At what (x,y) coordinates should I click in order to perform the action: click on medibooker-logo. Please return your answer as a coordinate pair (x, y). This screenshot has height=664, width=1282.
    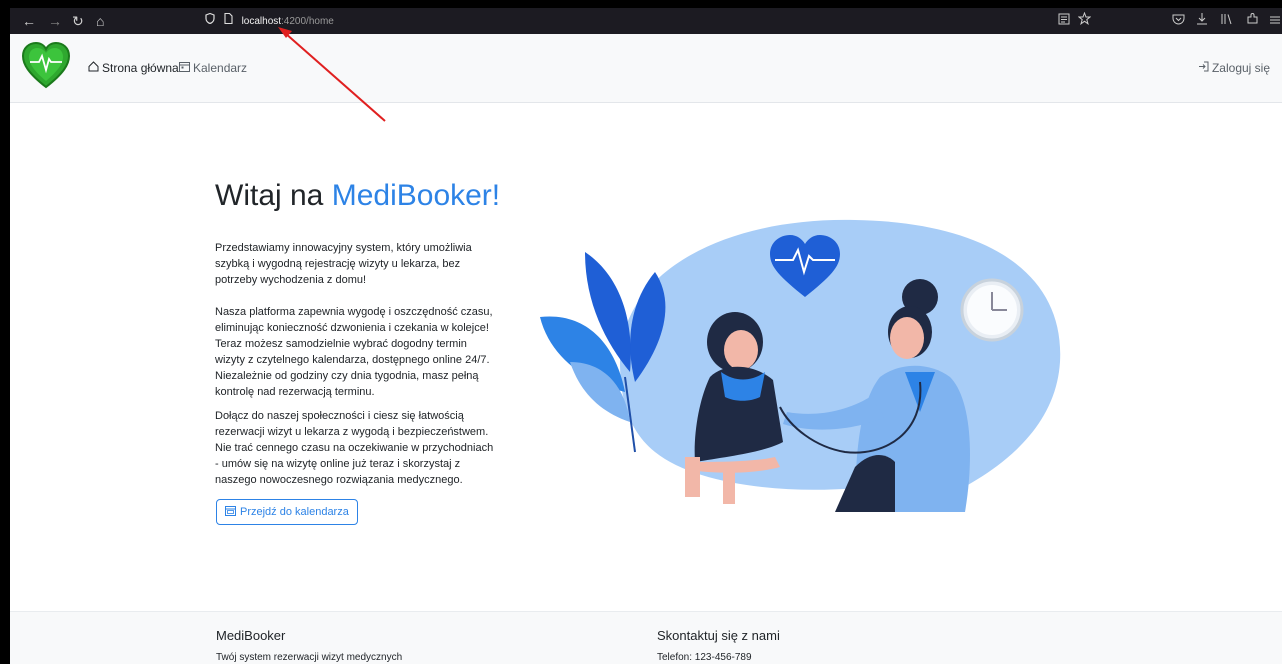
    Looking at the image, I should click on (46, 66).